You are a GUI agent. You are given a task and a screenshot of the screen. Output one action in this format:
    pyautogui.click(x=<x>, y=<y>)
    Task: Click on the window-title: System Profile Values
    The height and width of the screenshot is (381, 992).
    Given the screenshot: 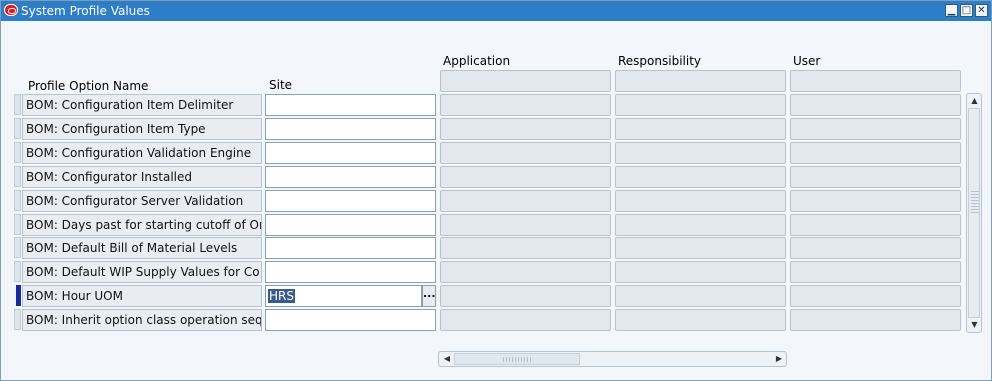 What is the action you would take?
    pyautogui.click(x=85, y=11)
    